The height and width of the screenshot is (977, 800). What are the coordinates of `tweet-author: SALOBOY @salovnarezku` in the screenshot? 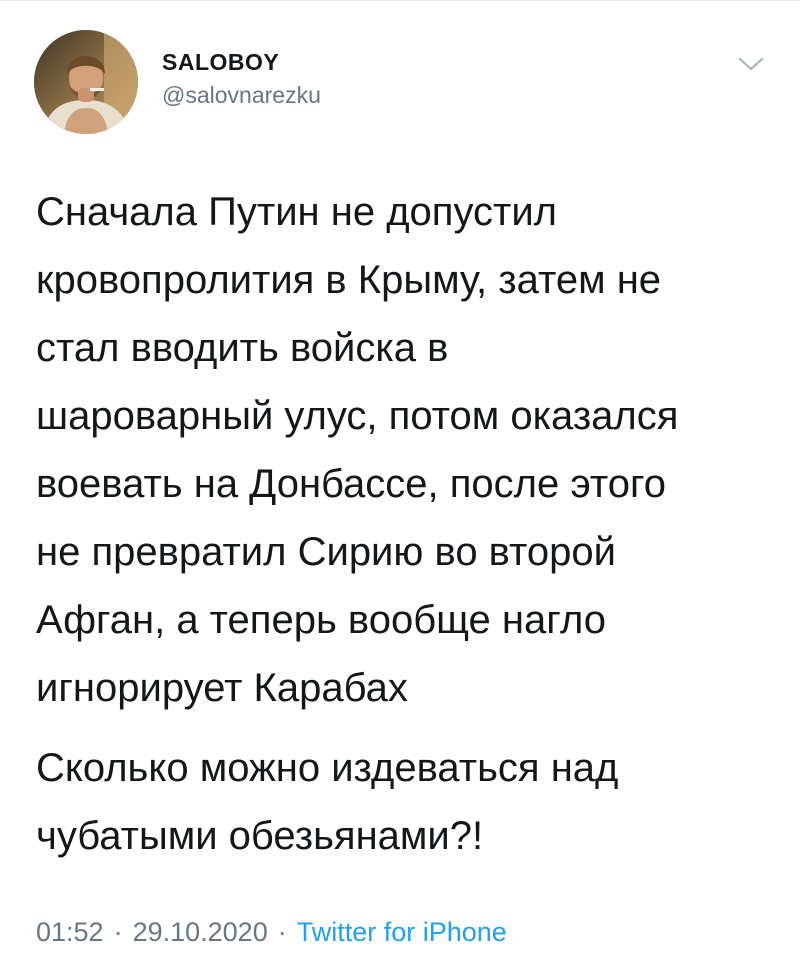 It's located at (241, 79).